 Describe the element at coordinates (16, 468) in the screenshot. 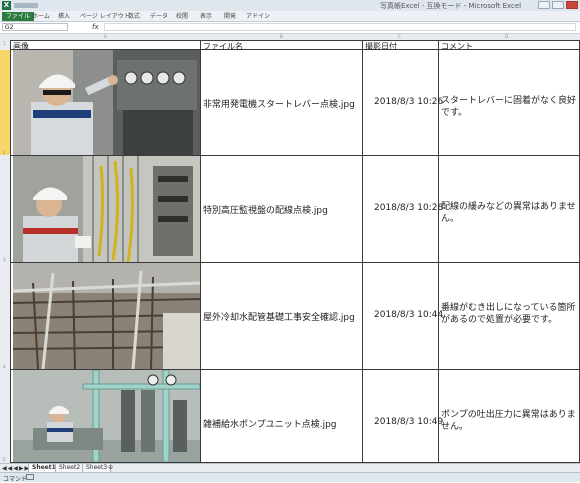

I see `sheet-nav-arrows: ◀◀◀▶▶` at that location.